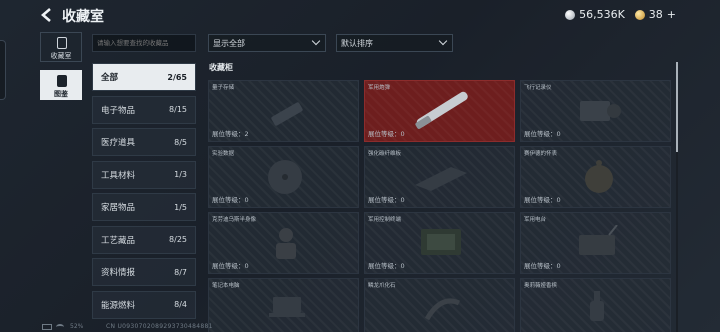 The height and width of the screenshot is (332, 720). What do you see at coordinates (144, 239) in the screenshot?
I see `category-item: 工艺藏品 8/25` at bounding box center [144, 239].